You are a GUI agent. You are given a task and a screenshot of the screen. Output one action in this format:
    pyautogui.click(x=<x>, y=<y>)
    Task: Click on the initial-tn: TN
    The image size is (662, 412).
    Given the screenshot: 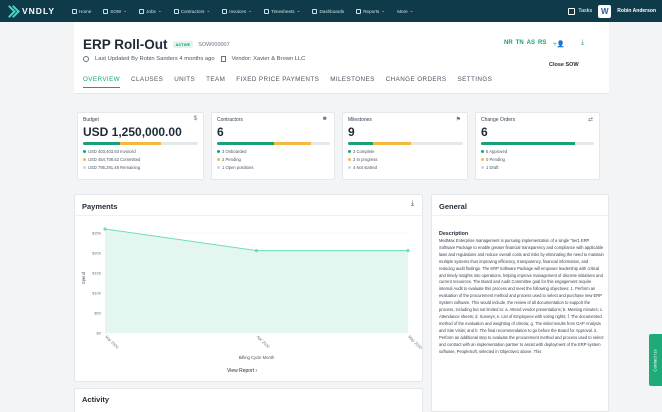 What is the action you would take?
    pyautogui.click(x=520, y=43)
    